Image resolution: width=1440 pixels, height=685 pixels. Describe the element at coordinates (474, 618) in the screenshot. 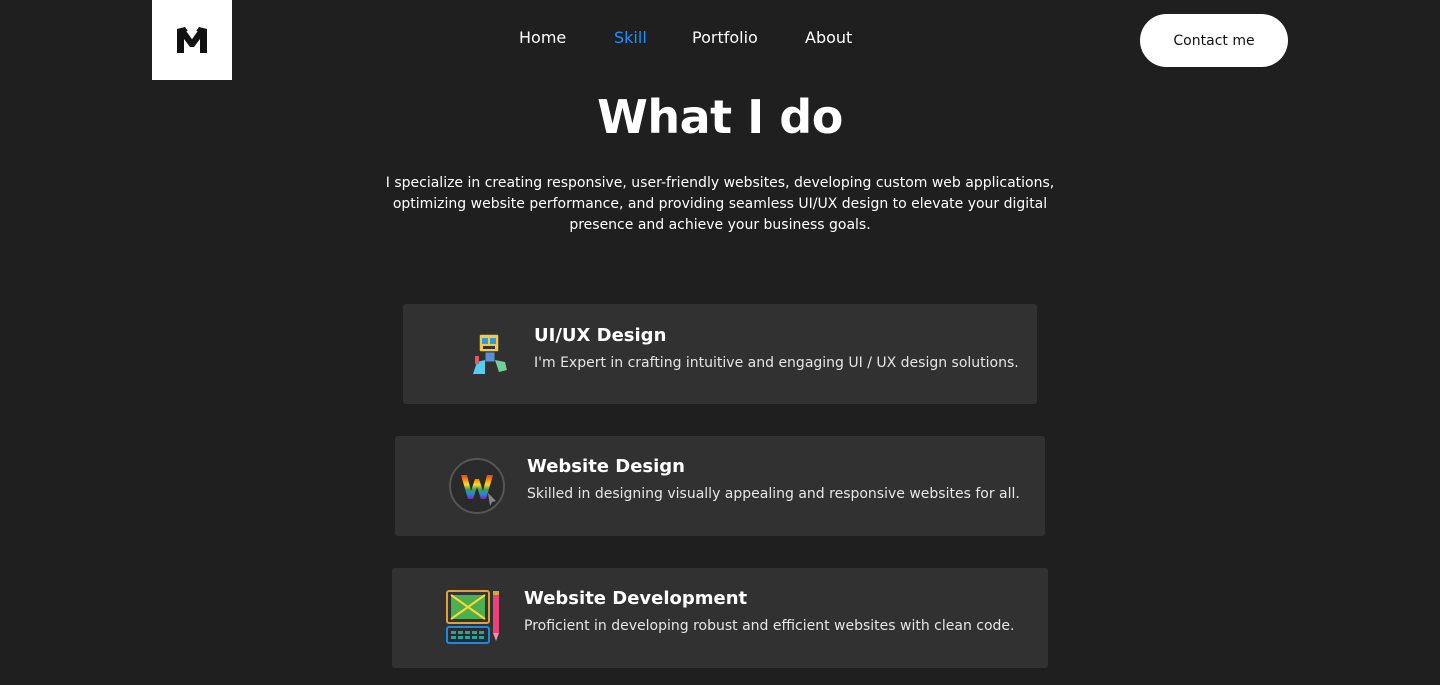

I see `computer-pencil-icon` at that location.